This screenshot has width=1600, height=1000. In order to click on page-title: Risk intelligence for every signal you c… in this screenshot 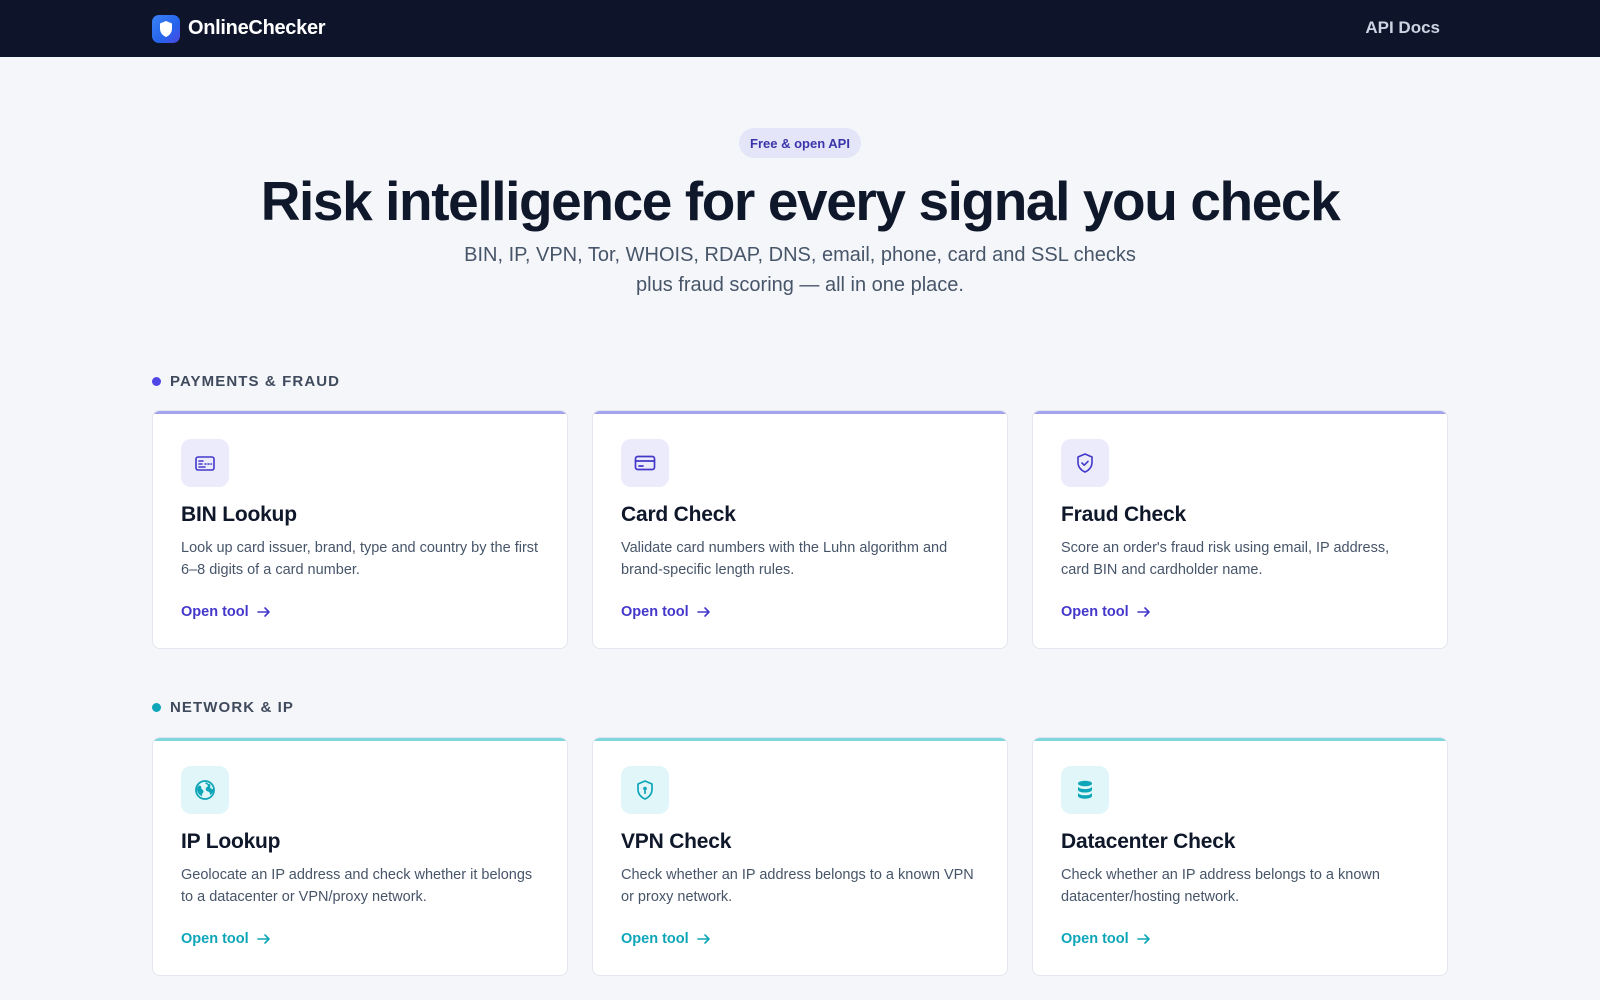, I will do `click(800, 201)`.